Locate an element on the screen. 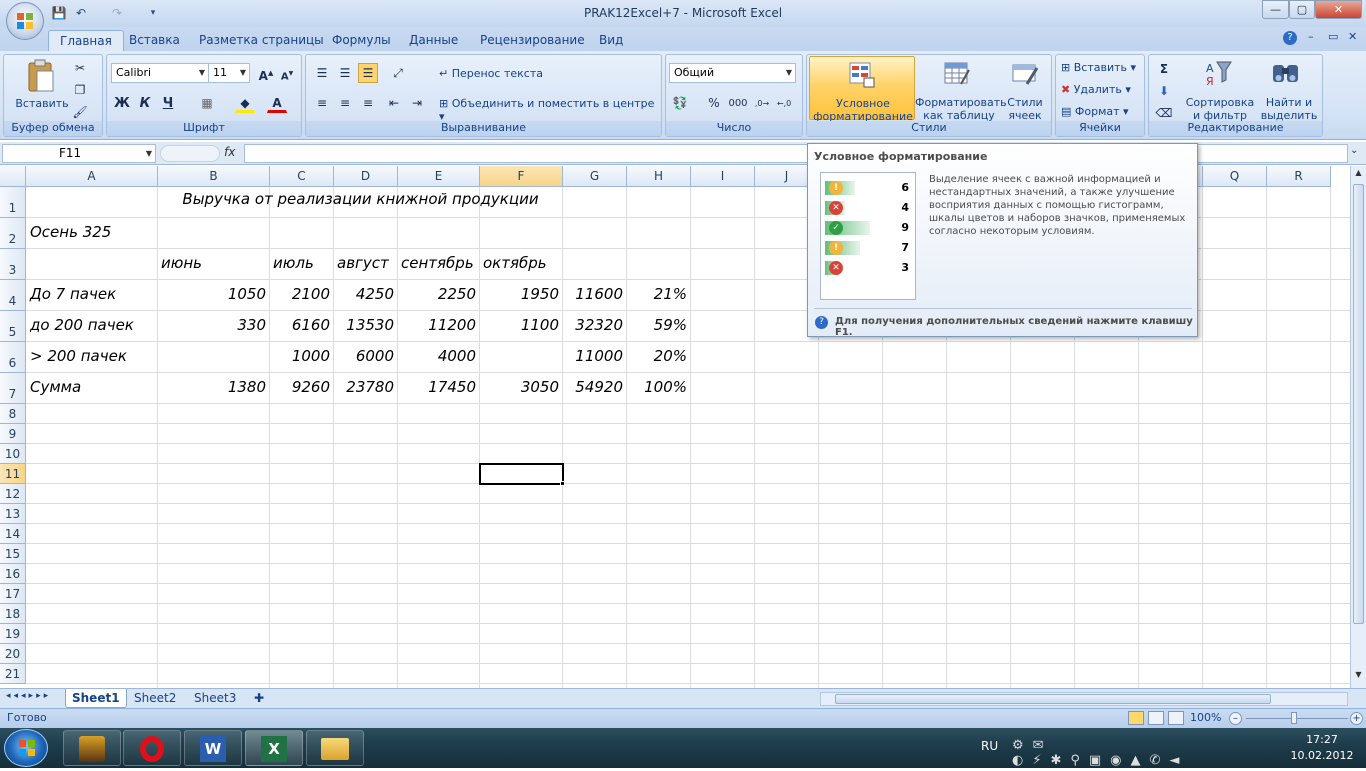 This screenshot has width=1366, height=771. insert-sheet-icon: ✚ is located at coordinates (259, 698).